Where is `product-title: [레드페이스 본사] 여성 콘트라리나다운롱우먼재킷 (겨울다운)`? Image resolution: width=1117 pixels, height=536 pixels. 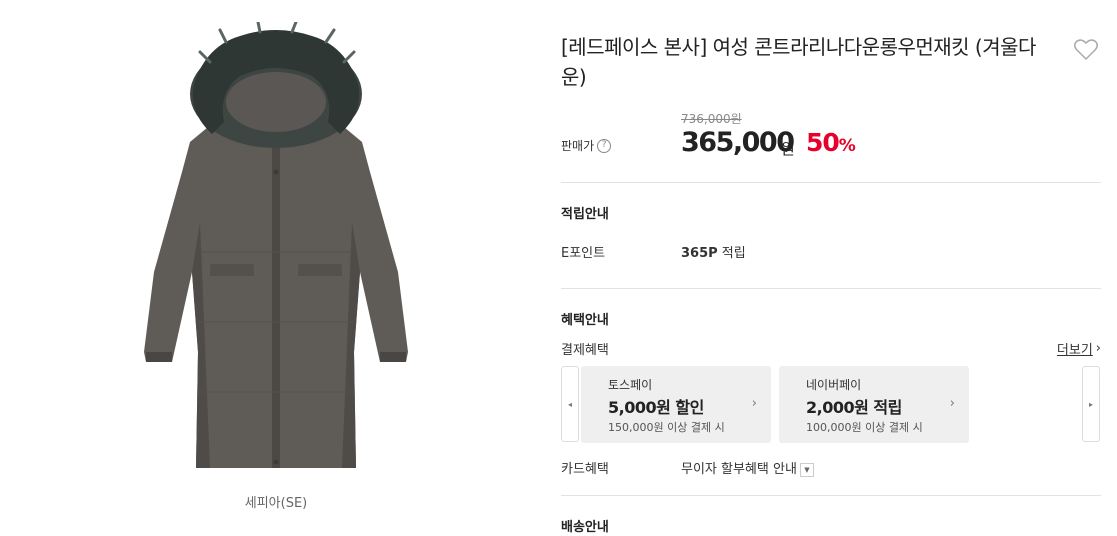 product-title: [레드페이스 본사] 여성 콘트라리나다운롱우먼재킷 (겨울다운) is located at coordinates (798, 62).